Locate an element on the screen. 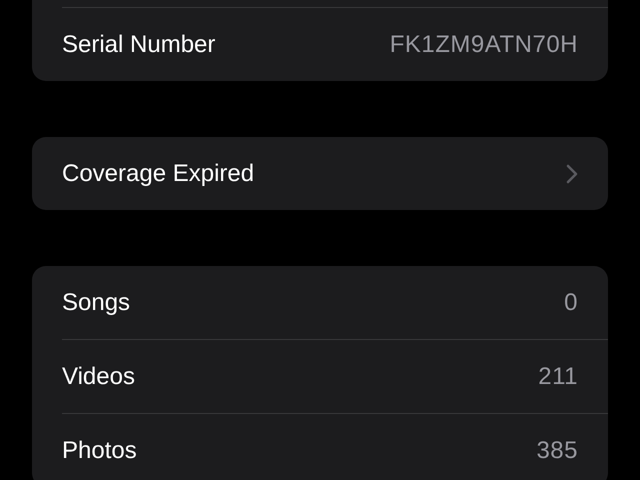  row-label: Coverage Expired is located at coordinates (158, 174).